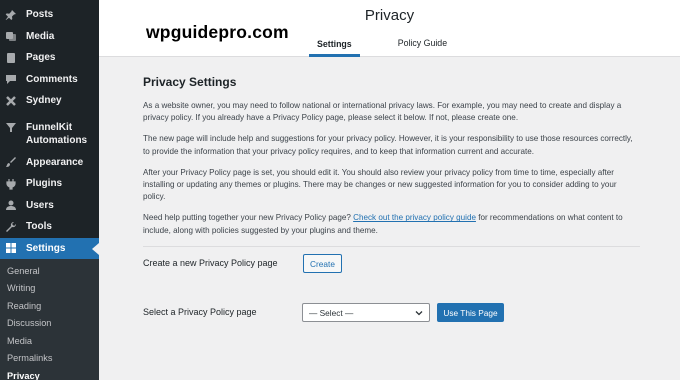 This screenshot has height=380, width=680. Describe the element at coordinates (11, 58) in the screenshot. I see `page-icon` at that location.